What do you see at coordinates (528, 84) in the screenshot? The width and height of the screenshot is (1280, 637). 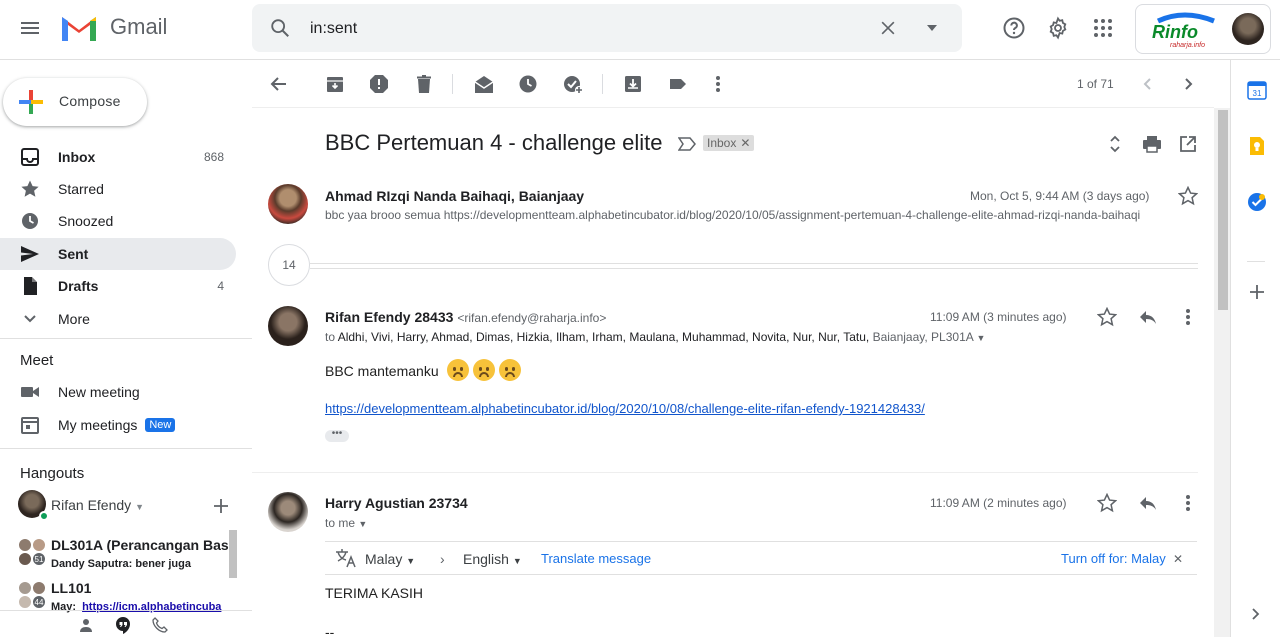 I see `snooze-button` at bounding box center [528, 84].